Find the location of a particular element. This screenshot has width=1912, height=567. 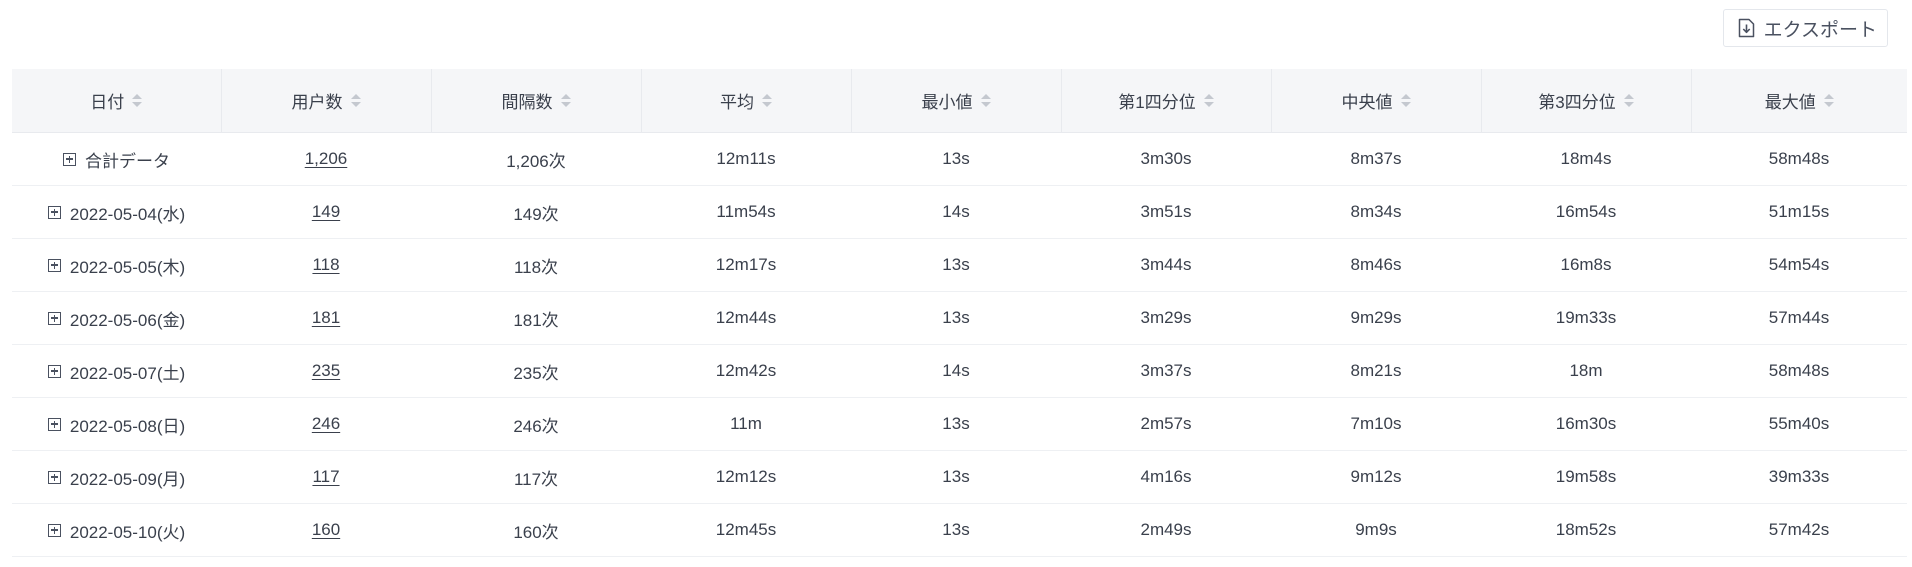

header-row: 日付 用户数 間隔数 平均 最小値 第1四分位 中央値 第3四分位 最大値 is located at coordinates (959, 101).